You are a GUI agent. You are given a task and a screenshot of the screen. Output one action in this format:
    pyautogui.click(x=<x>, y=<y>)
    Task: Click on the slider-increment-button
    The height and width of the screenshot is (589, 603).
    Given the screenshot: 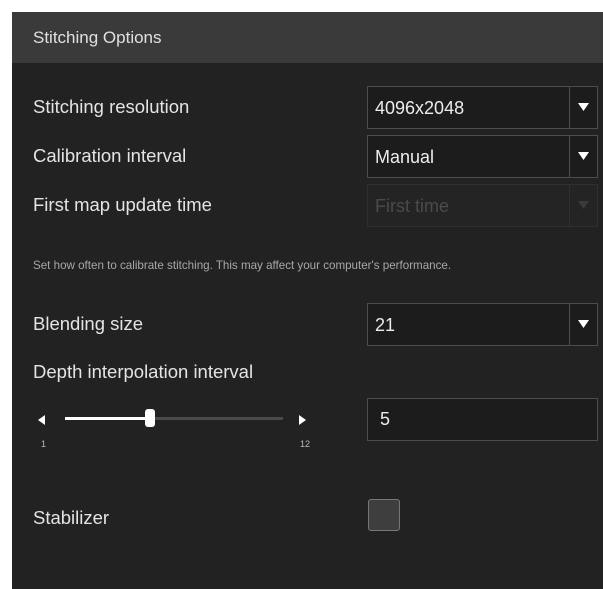 What is the action you would take?
    pyautogui.click(x=302, y=421)
    